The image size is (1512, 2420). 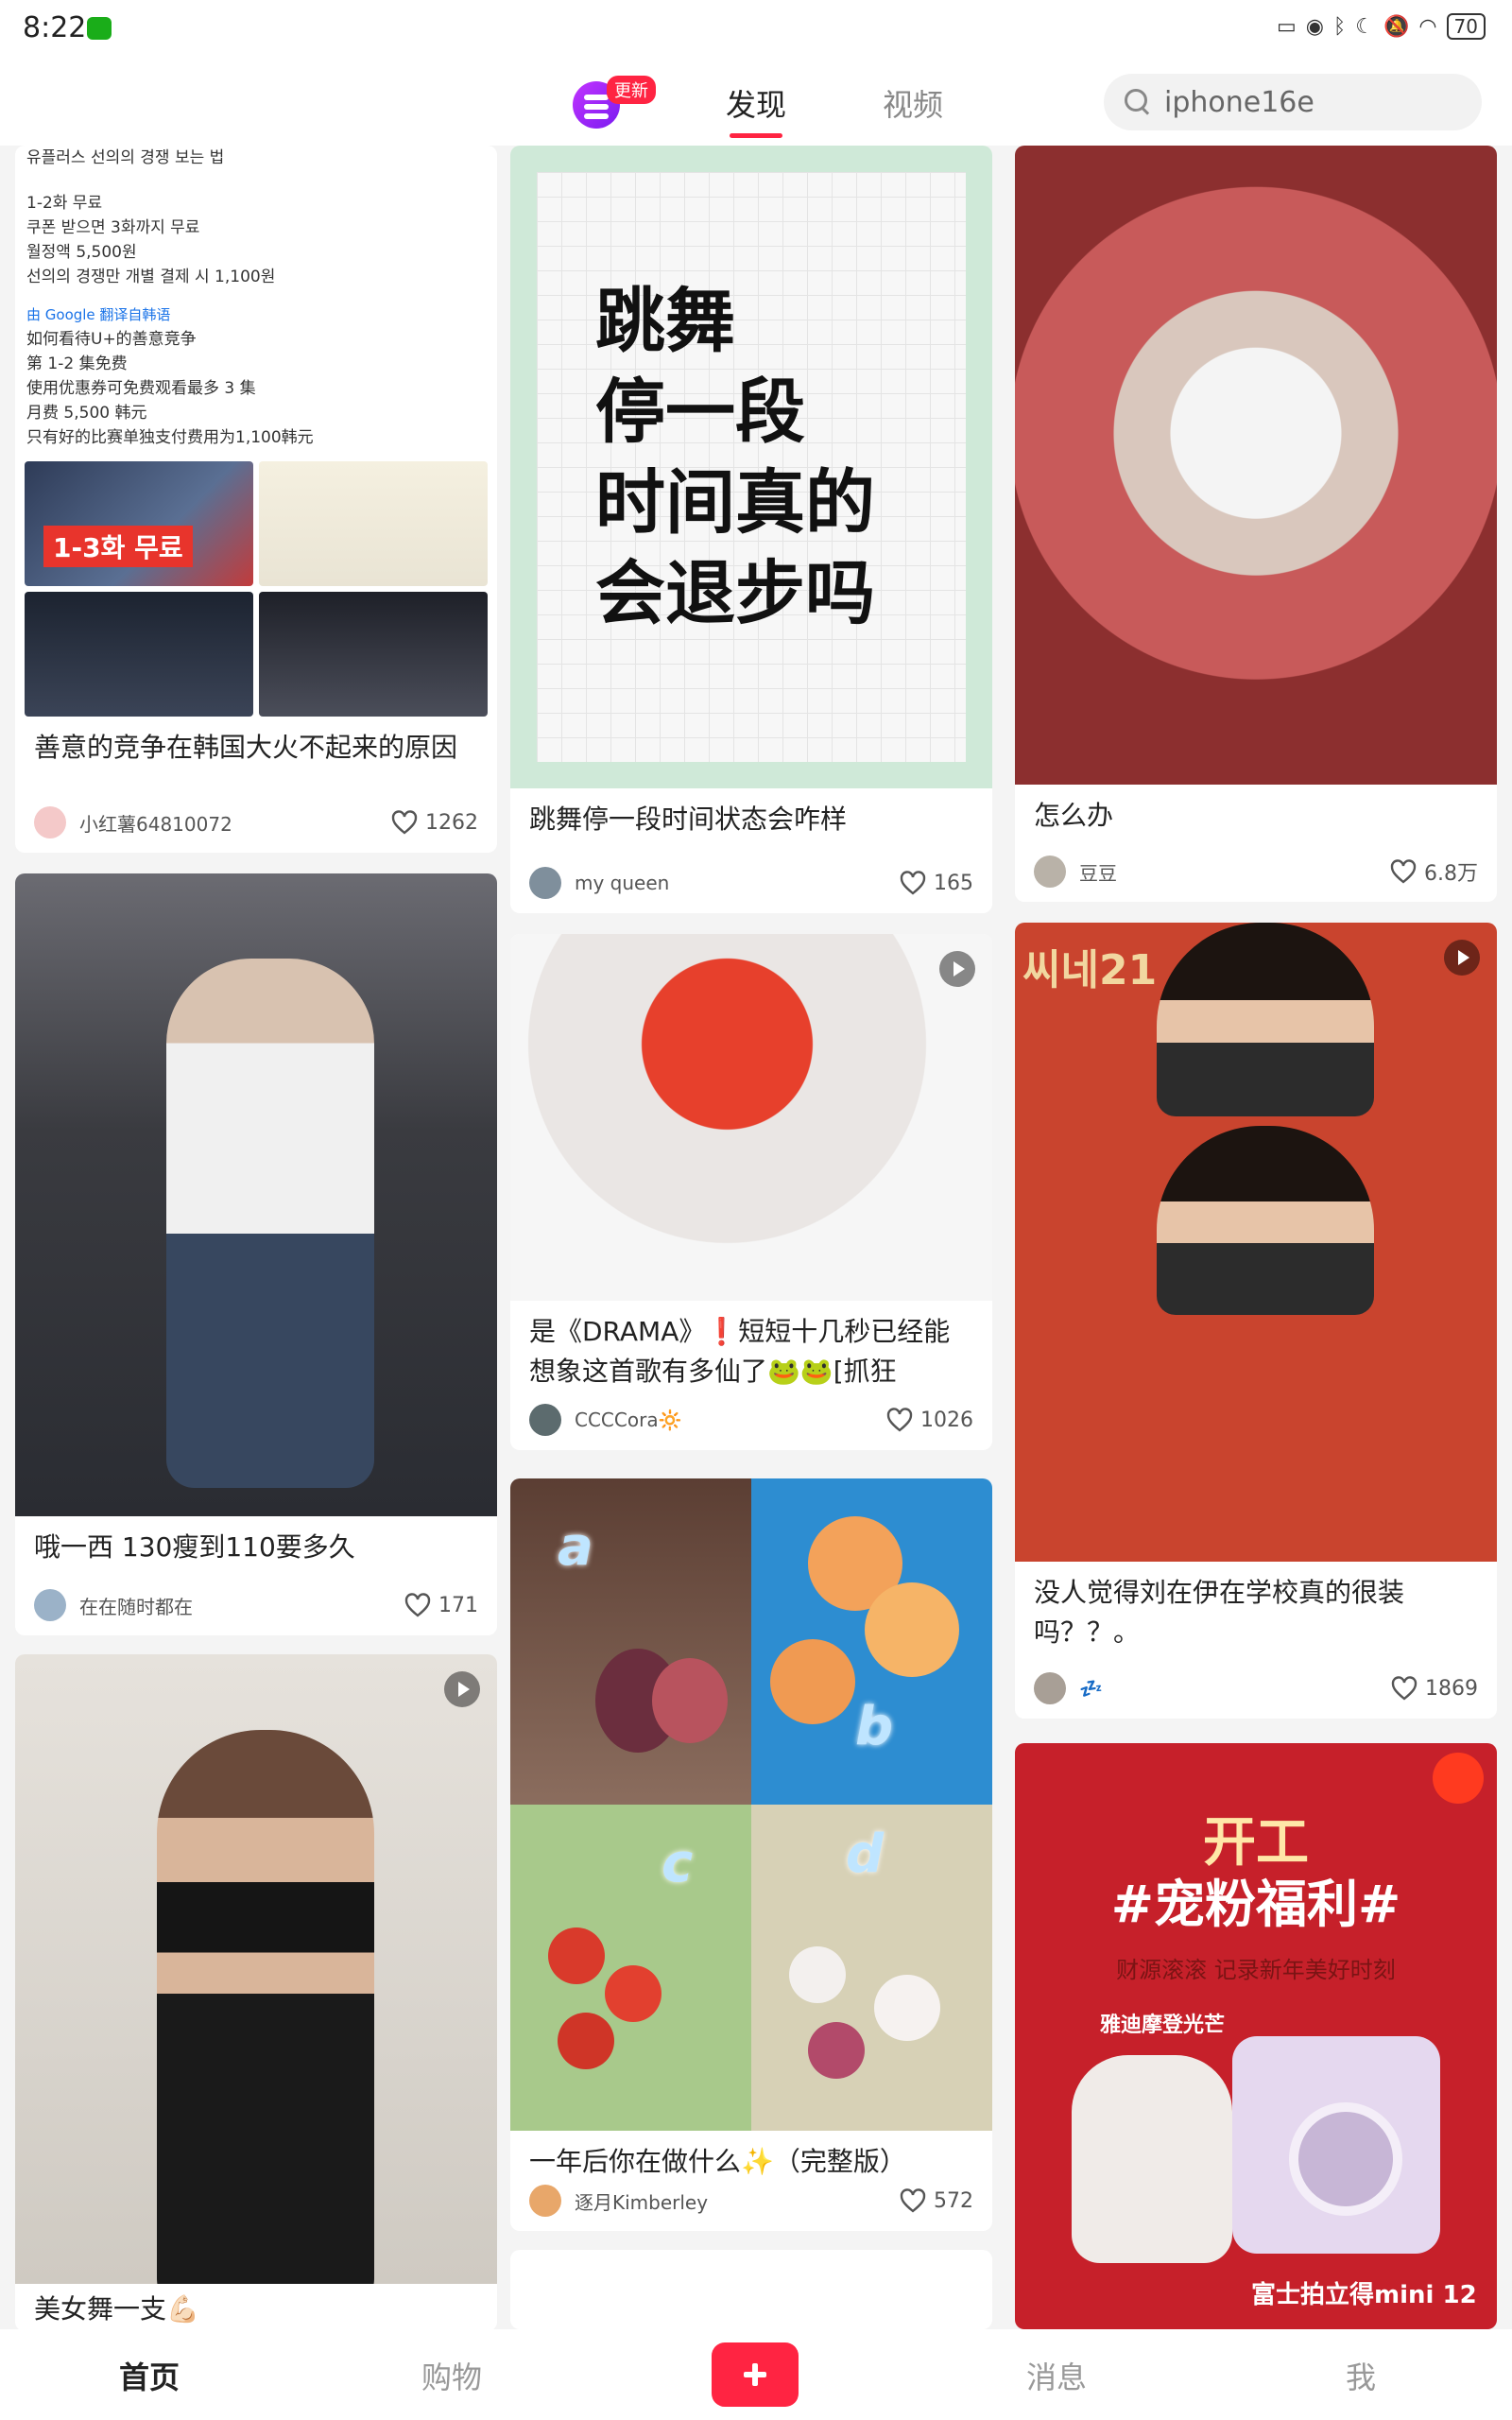 I want to click on card-meta: 小红薯64810072 1262, so click(x=256, y=822).